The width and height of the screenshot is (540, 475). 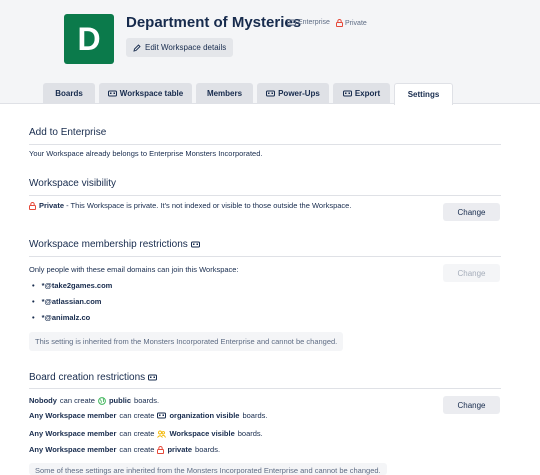 I want to click on pencil-icon, so click(x=137, y=47).